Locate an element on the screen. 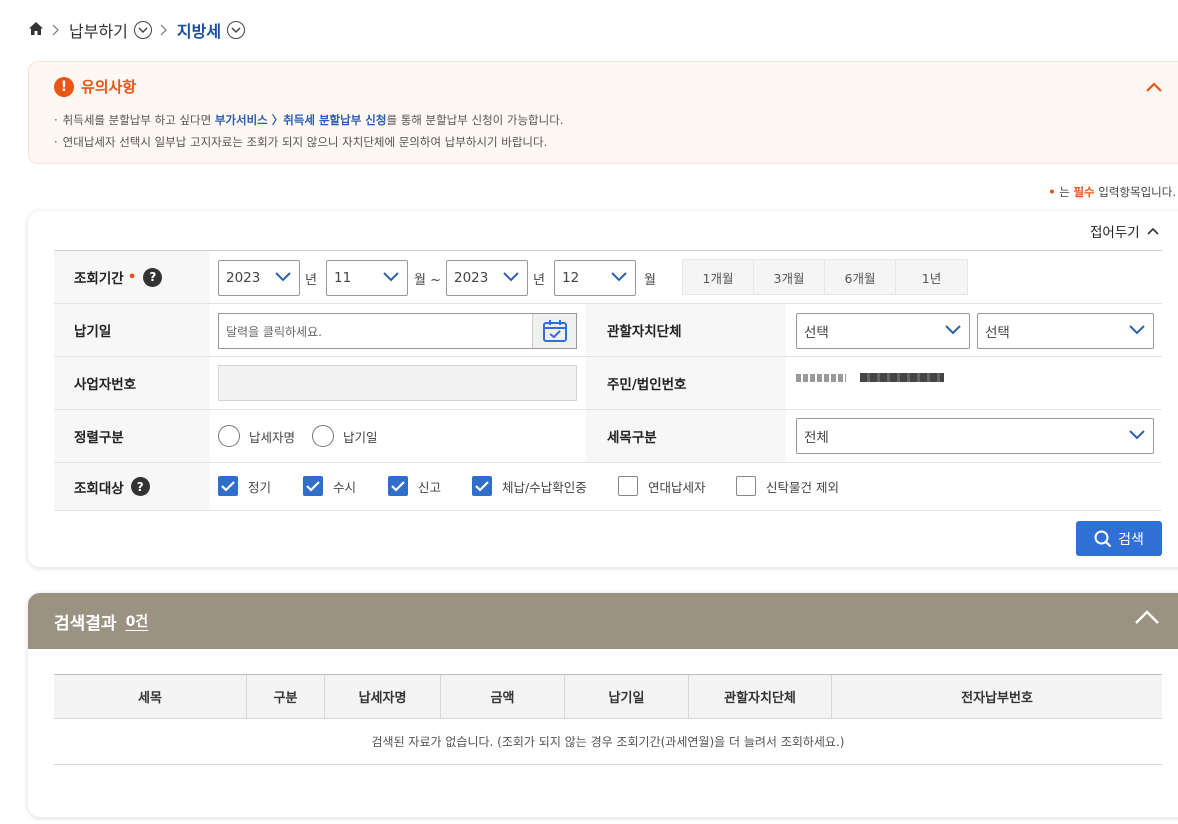 The width and height of the screenshot is (1178, 824). column-header: 납기일 is located at coordinates (627, 696).